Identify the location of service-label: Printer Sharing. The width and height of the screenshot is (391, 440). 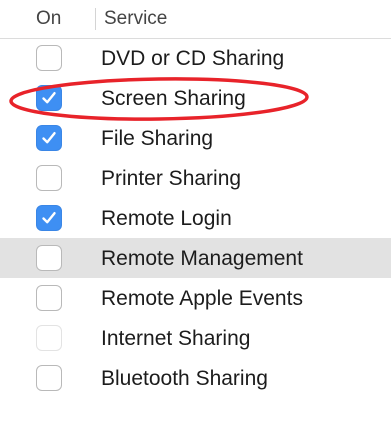
(171, 178).